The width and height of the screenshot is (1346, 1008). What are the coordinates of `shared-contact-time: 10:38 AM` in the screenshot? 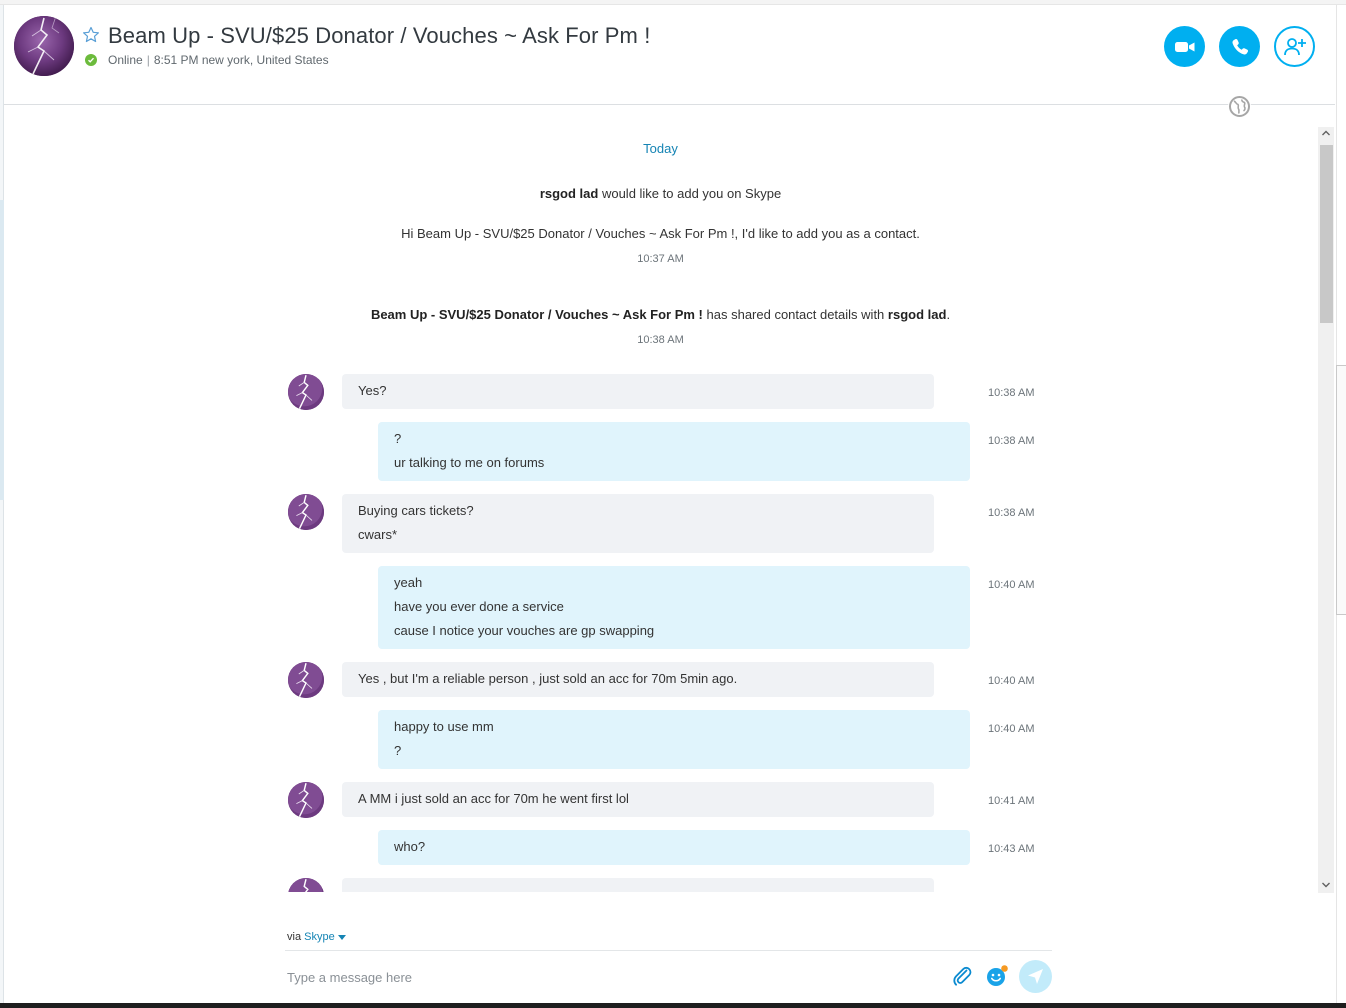 It's located at (660, 340).